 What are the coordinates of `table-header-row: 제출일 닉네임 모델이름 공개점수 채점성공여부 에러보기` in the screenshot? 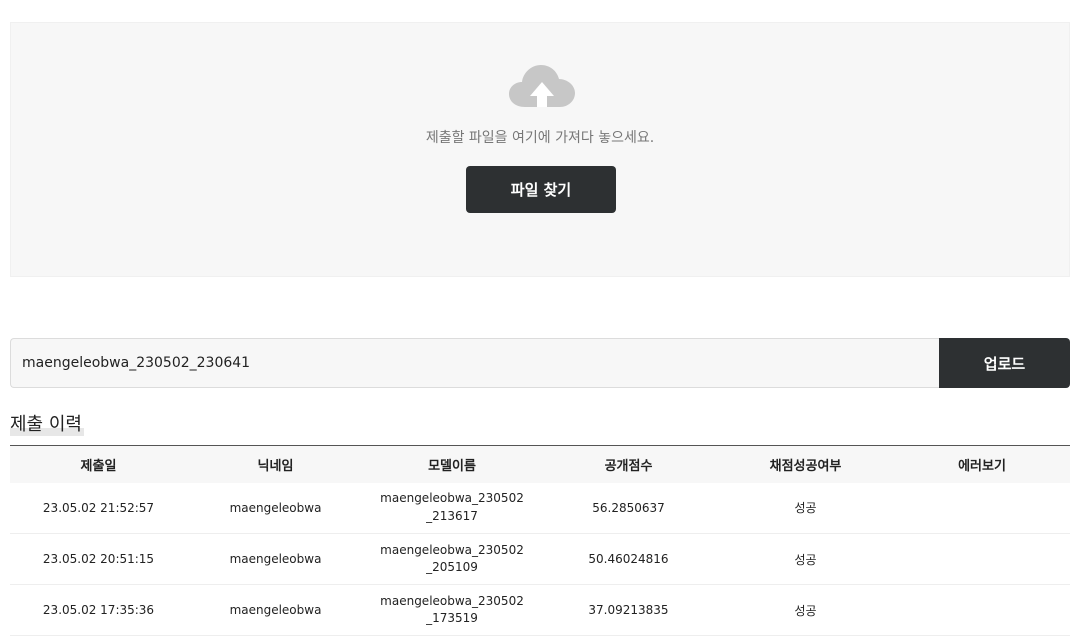 It's located at (540, 464).